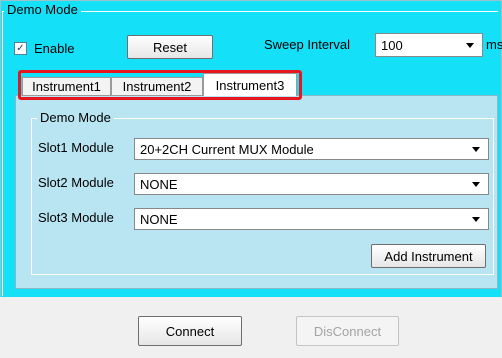 The width and height of the screenshot is (502, 358). I want to click on slot3-label: Slot3 Module, so click(76, 217).